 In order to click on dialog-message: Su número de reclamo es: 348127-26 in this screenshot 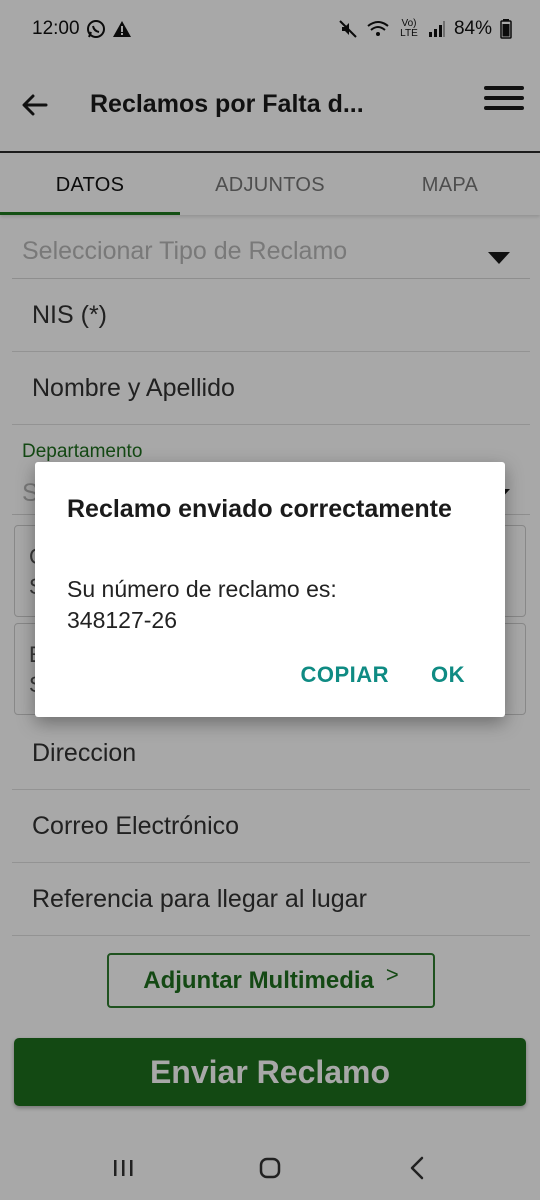, I will do `click(202, 605)`.